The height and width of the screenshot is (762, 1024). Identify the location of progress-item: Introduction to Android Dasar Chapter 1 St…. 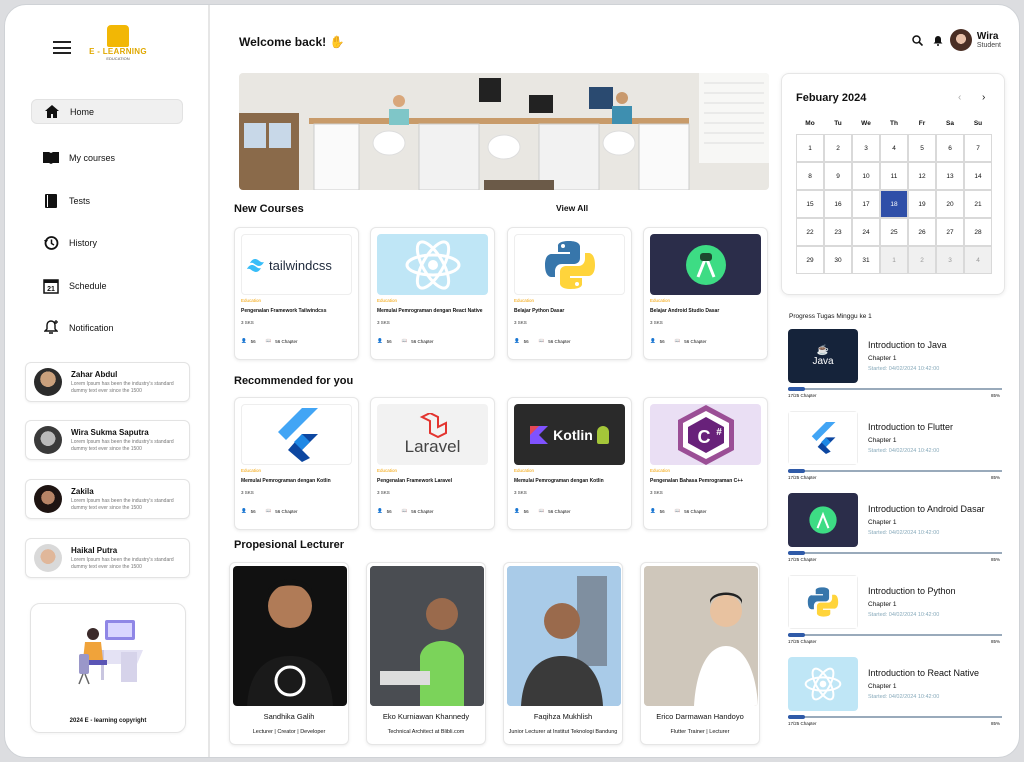
(896, 529).